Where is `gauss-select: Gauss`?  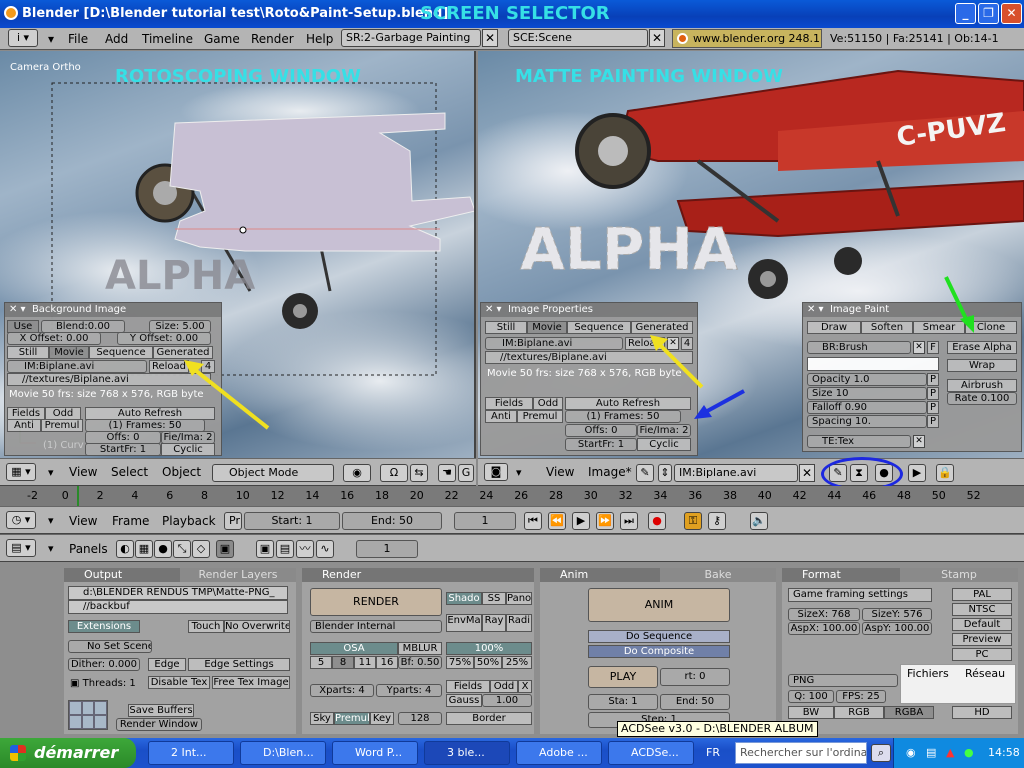
gauss-select: Gauss is located at coordinates (464, 700).